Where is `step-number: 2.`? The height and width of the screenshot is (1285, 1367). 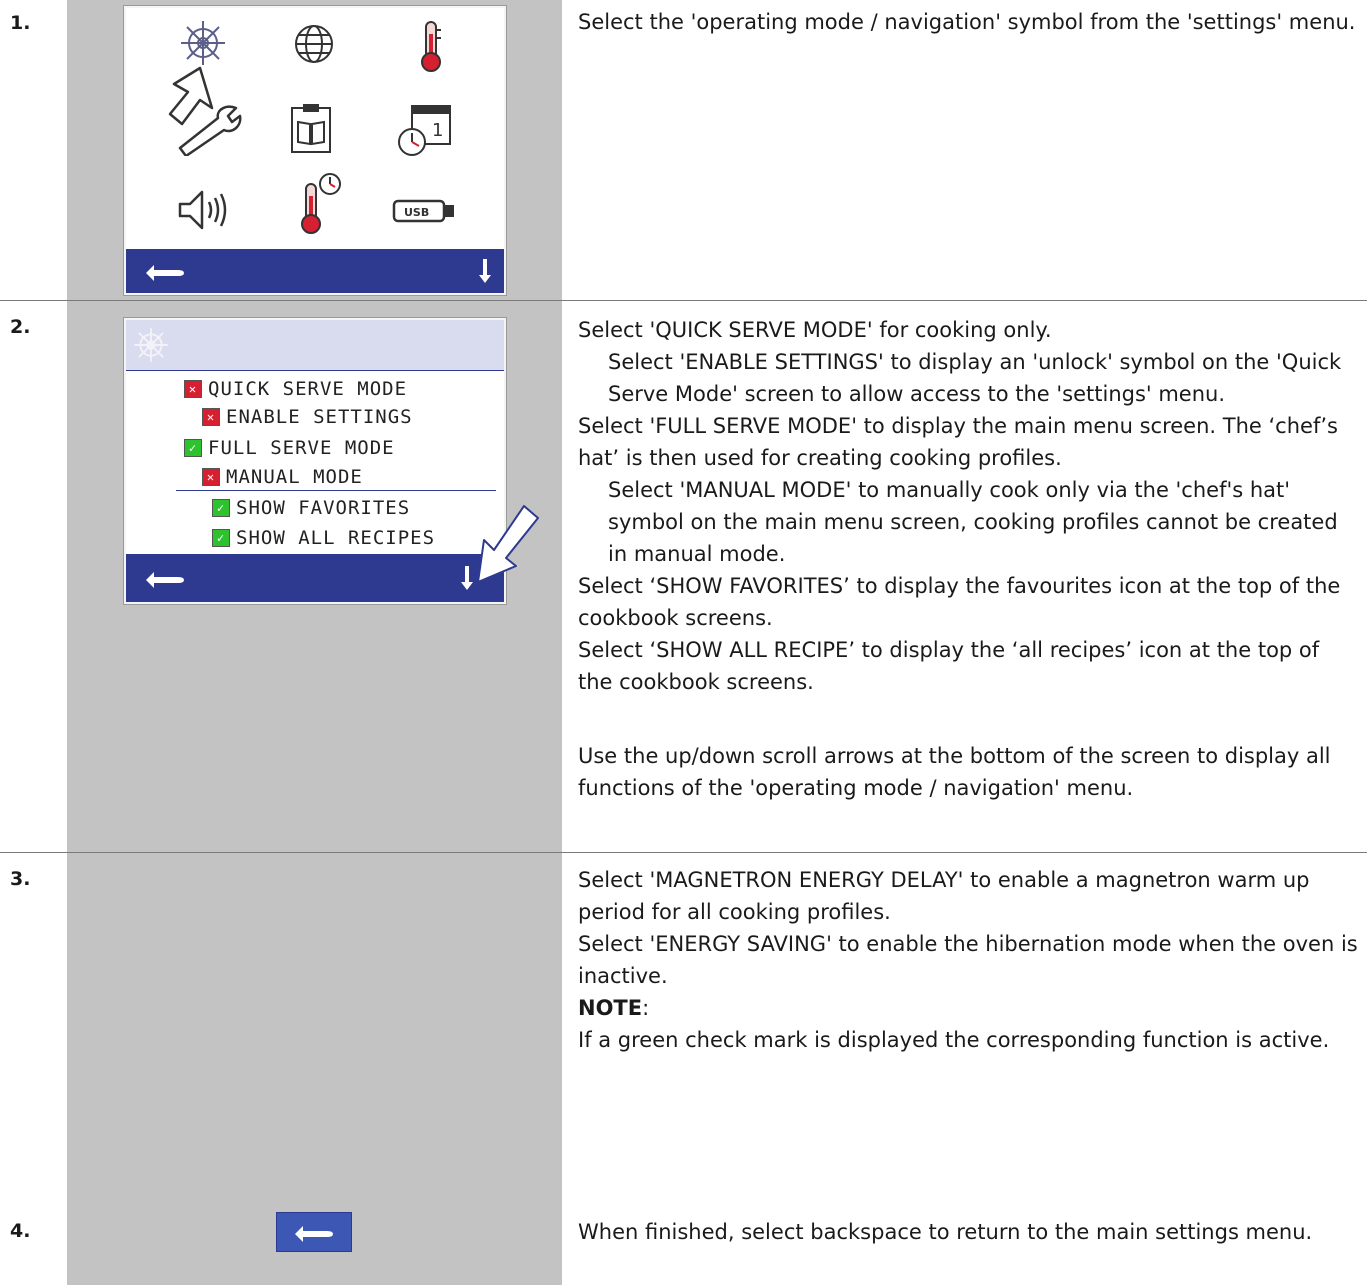
step-number: 2. is located at coordinates (20, 327).